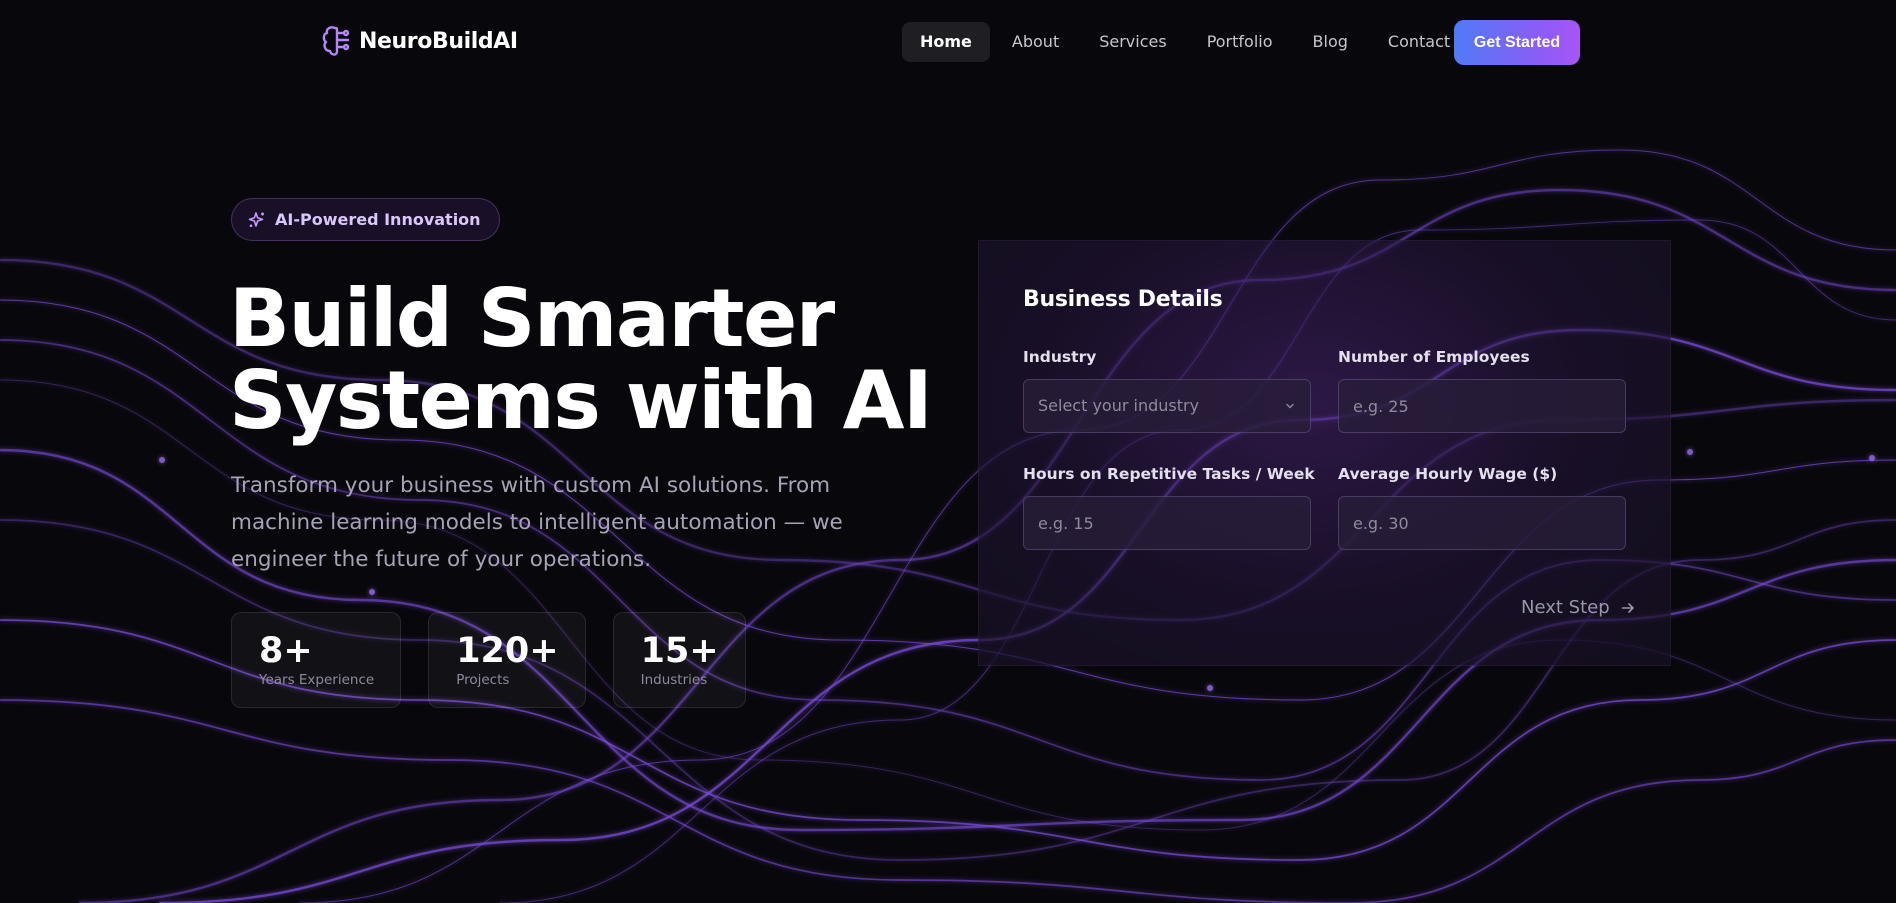 The image size is (1896, 903). What do you see at coordinates (1035, 42) in the screenshot?
I see `nav-link-about: About` at bounding box center [1035, 42].